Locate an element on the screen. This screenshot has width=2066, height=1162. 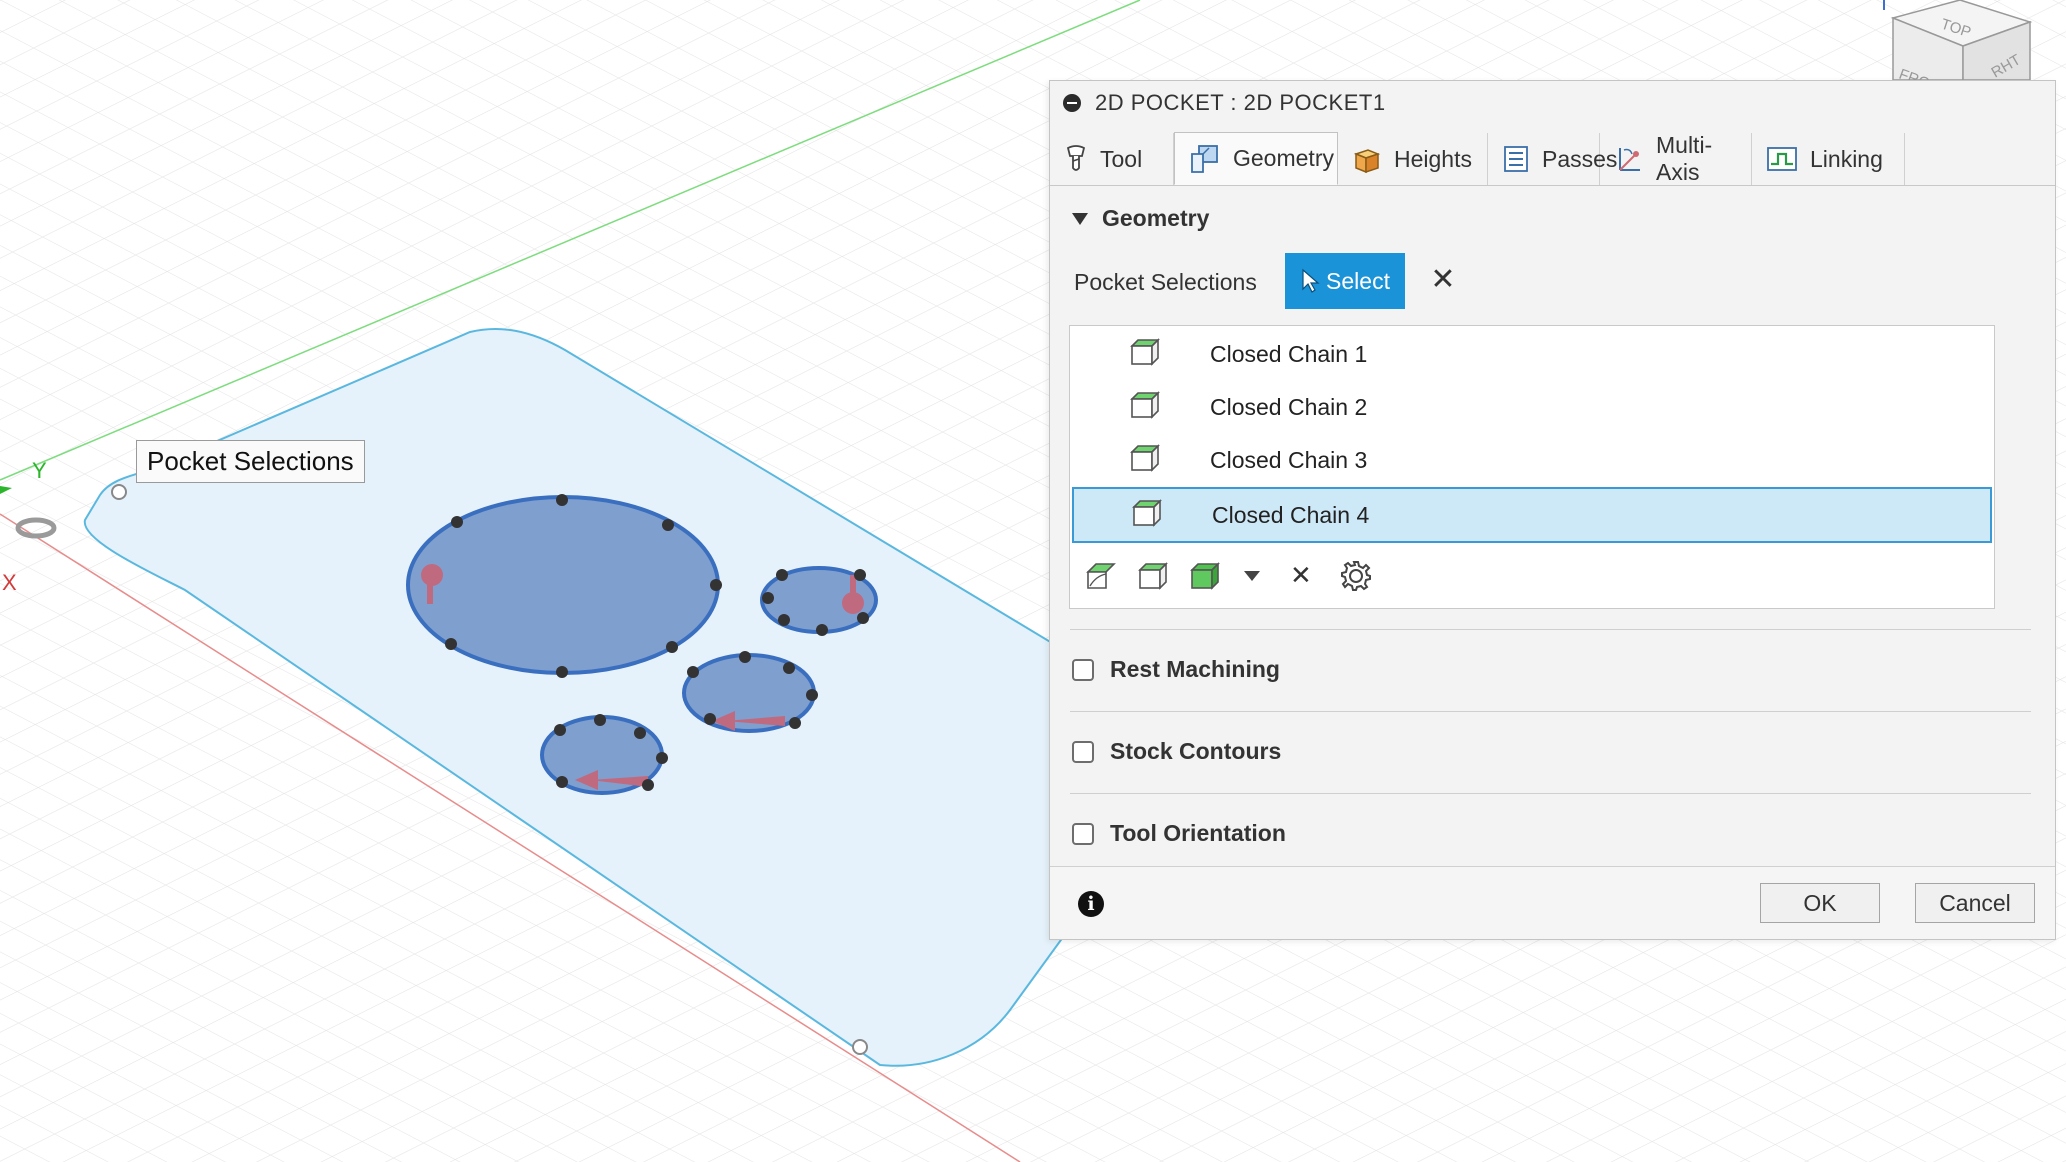
stock-contours-row: Stock Contours is located at coordinates (1176, 751).